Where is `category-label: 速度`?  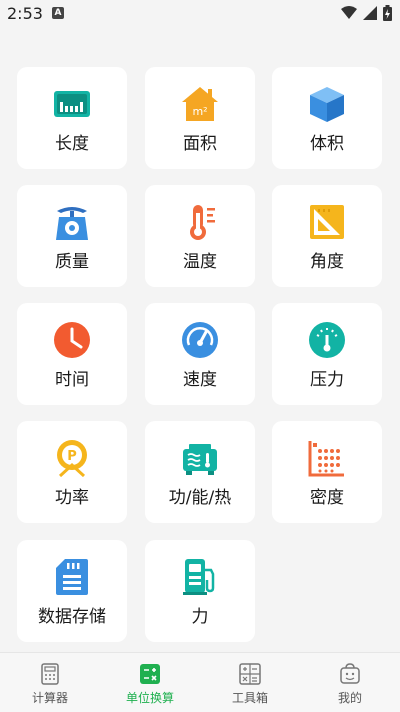
category-label: 速度 is located at coordinates (200, 380).